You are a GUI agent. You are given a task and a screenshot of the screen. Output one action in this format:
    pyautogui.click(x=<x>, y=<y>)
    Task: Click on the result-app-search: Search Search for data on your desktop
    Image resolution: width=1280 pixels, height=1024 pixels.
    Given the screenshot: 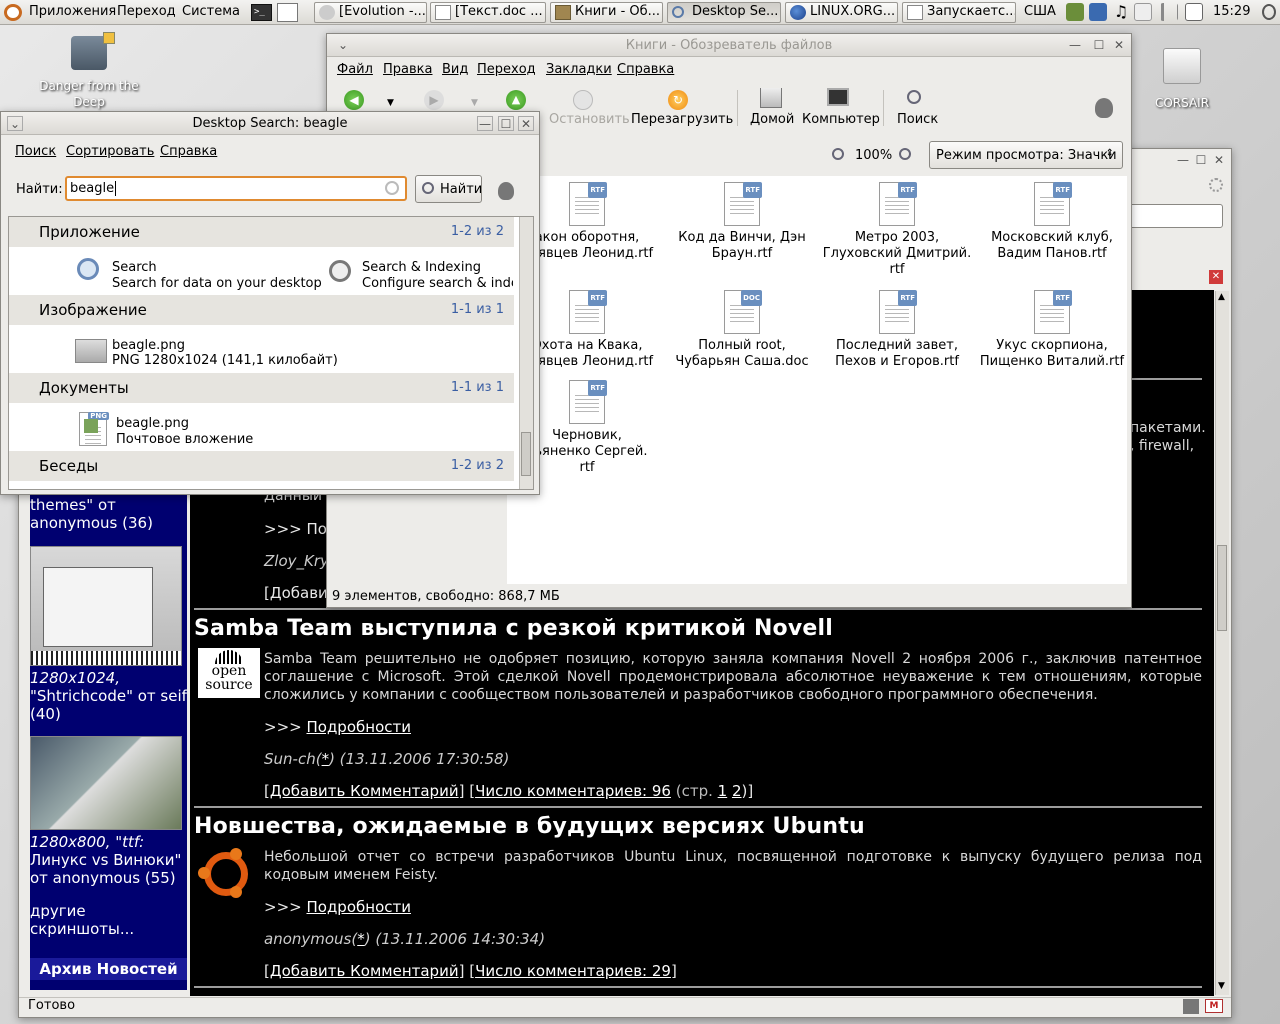 What is the action you would take?
    pyautogui.click(x=199, y=275)
    